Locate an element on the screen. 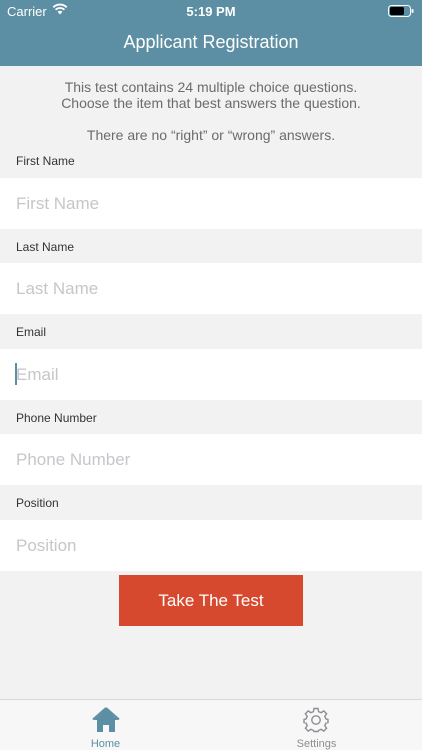 The width and height of the screenshot is (422, 750). tab-bar: Home Settings is located at coordinates (211, 724).